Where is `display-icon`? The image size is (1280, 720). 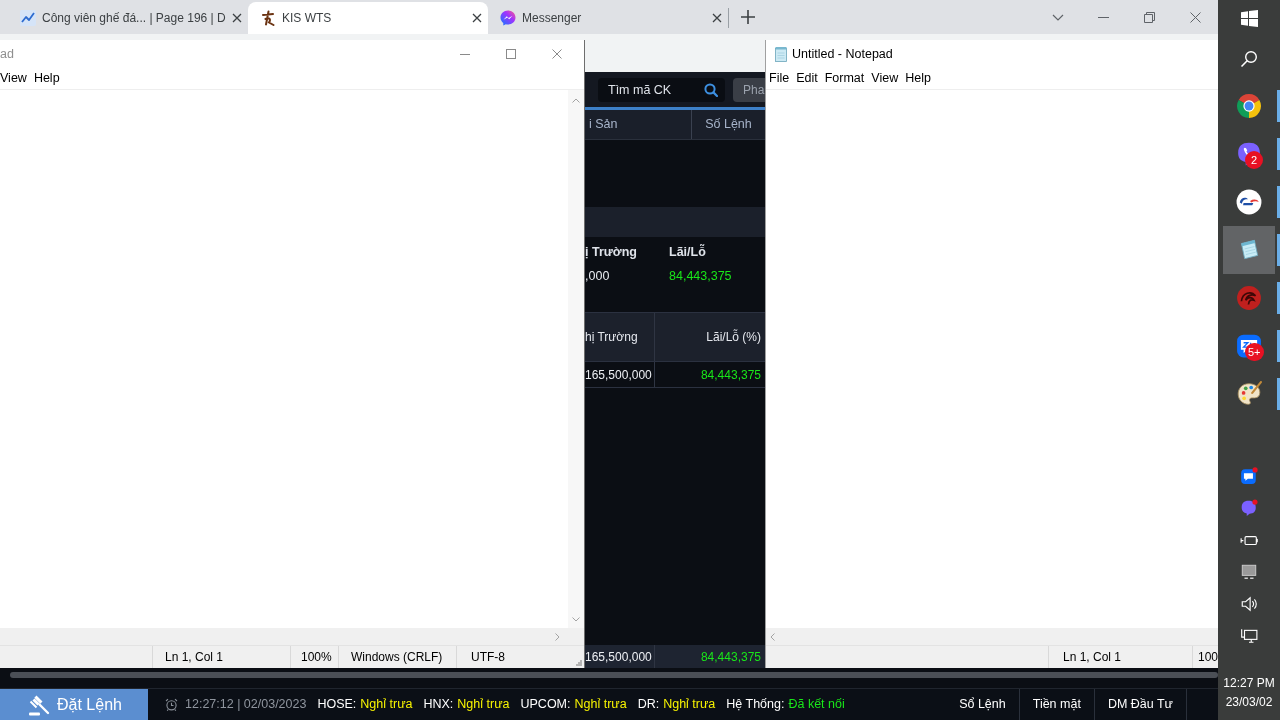
display-icon is located at coordinates (1249, 572).